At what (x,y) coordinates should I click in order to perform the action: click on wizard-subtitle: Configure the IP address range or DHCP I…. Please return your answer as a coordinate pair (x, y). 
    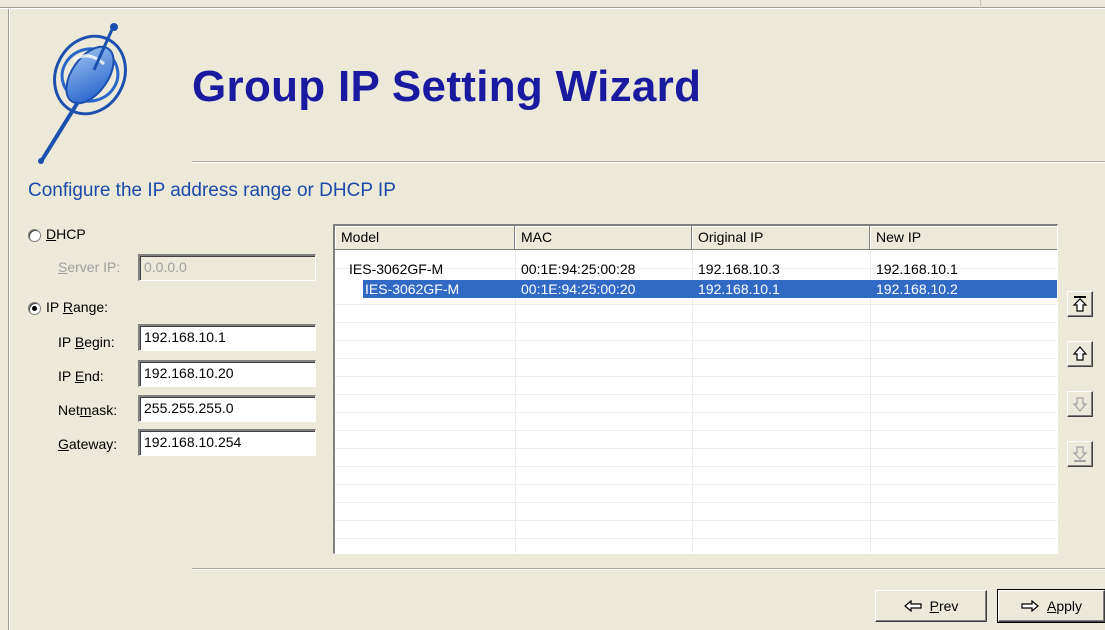
    Looking at the image, I should click on (212, 190).